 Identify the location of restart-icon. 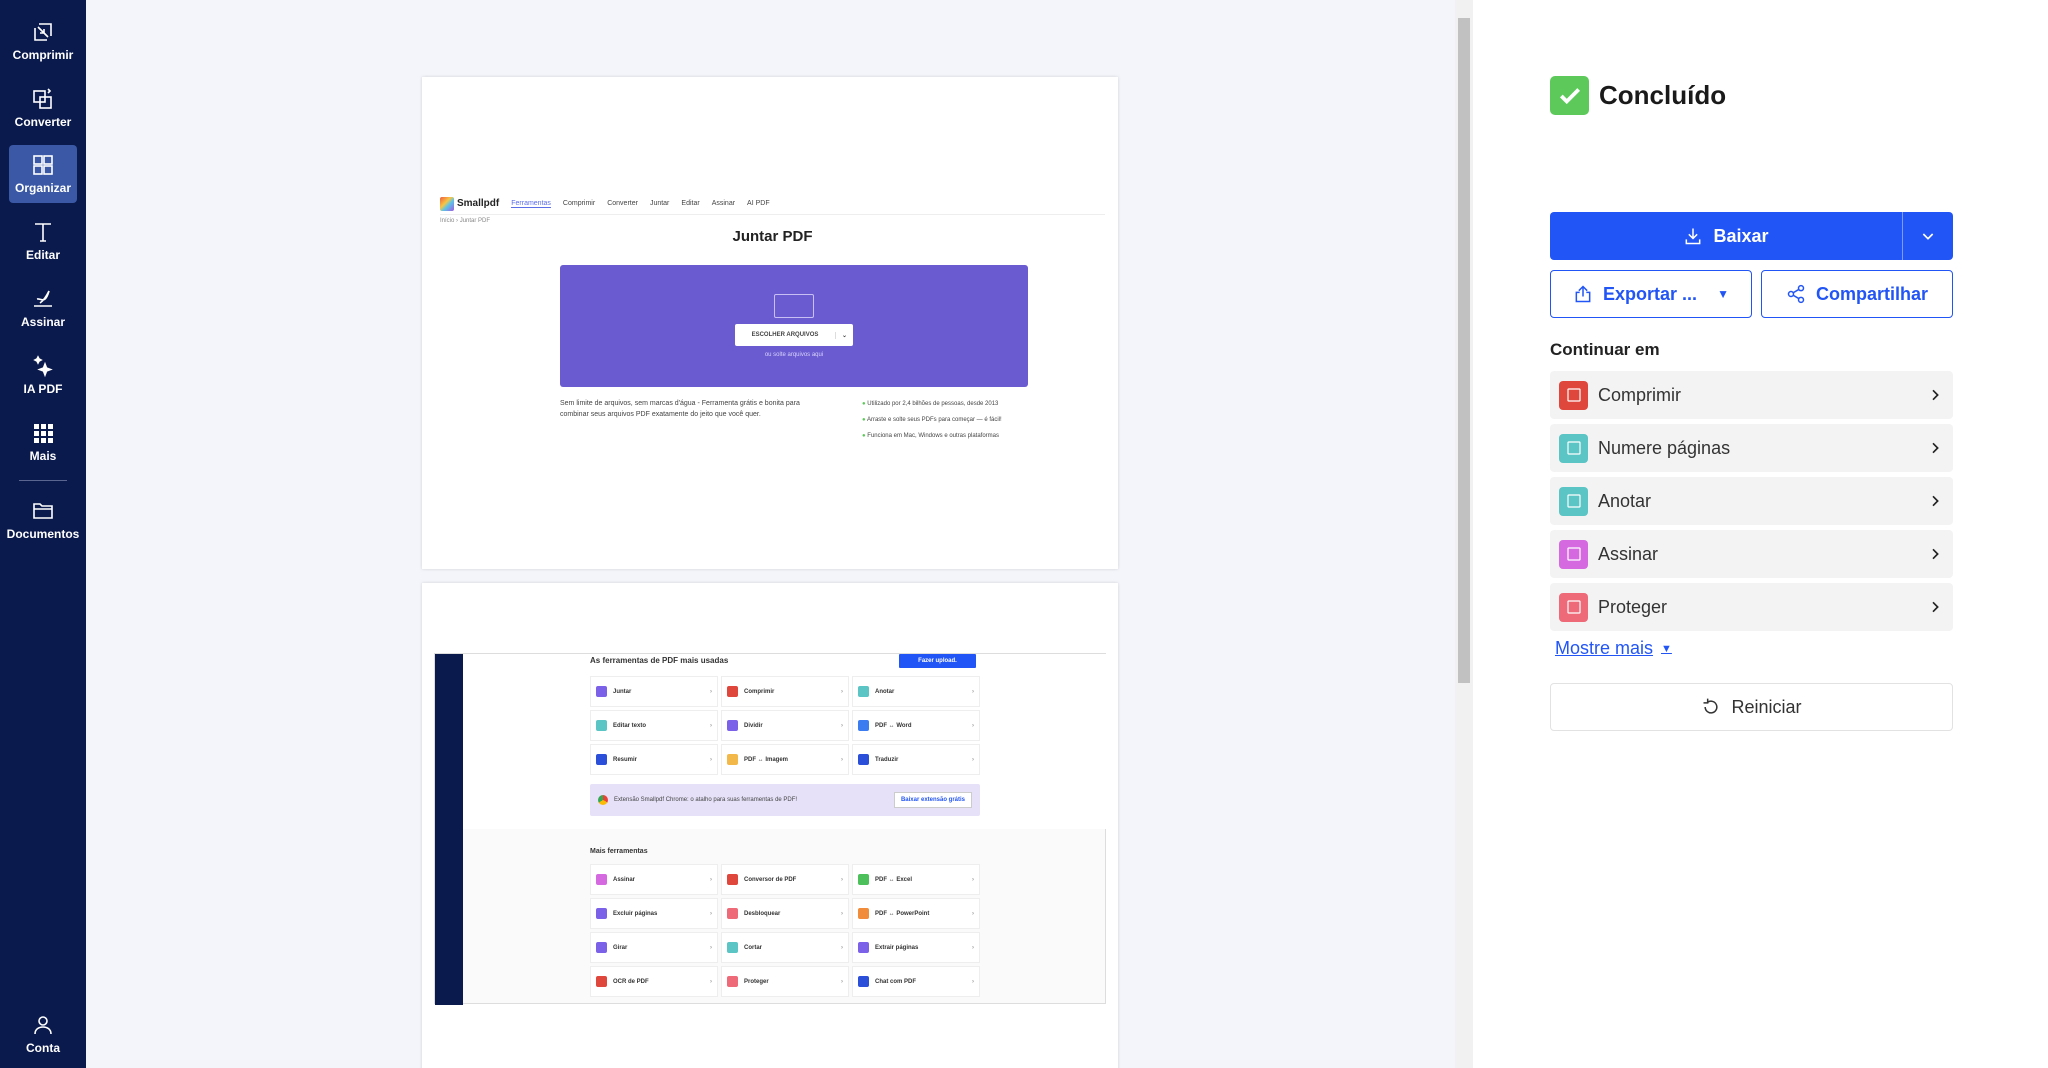
(1711, 706).